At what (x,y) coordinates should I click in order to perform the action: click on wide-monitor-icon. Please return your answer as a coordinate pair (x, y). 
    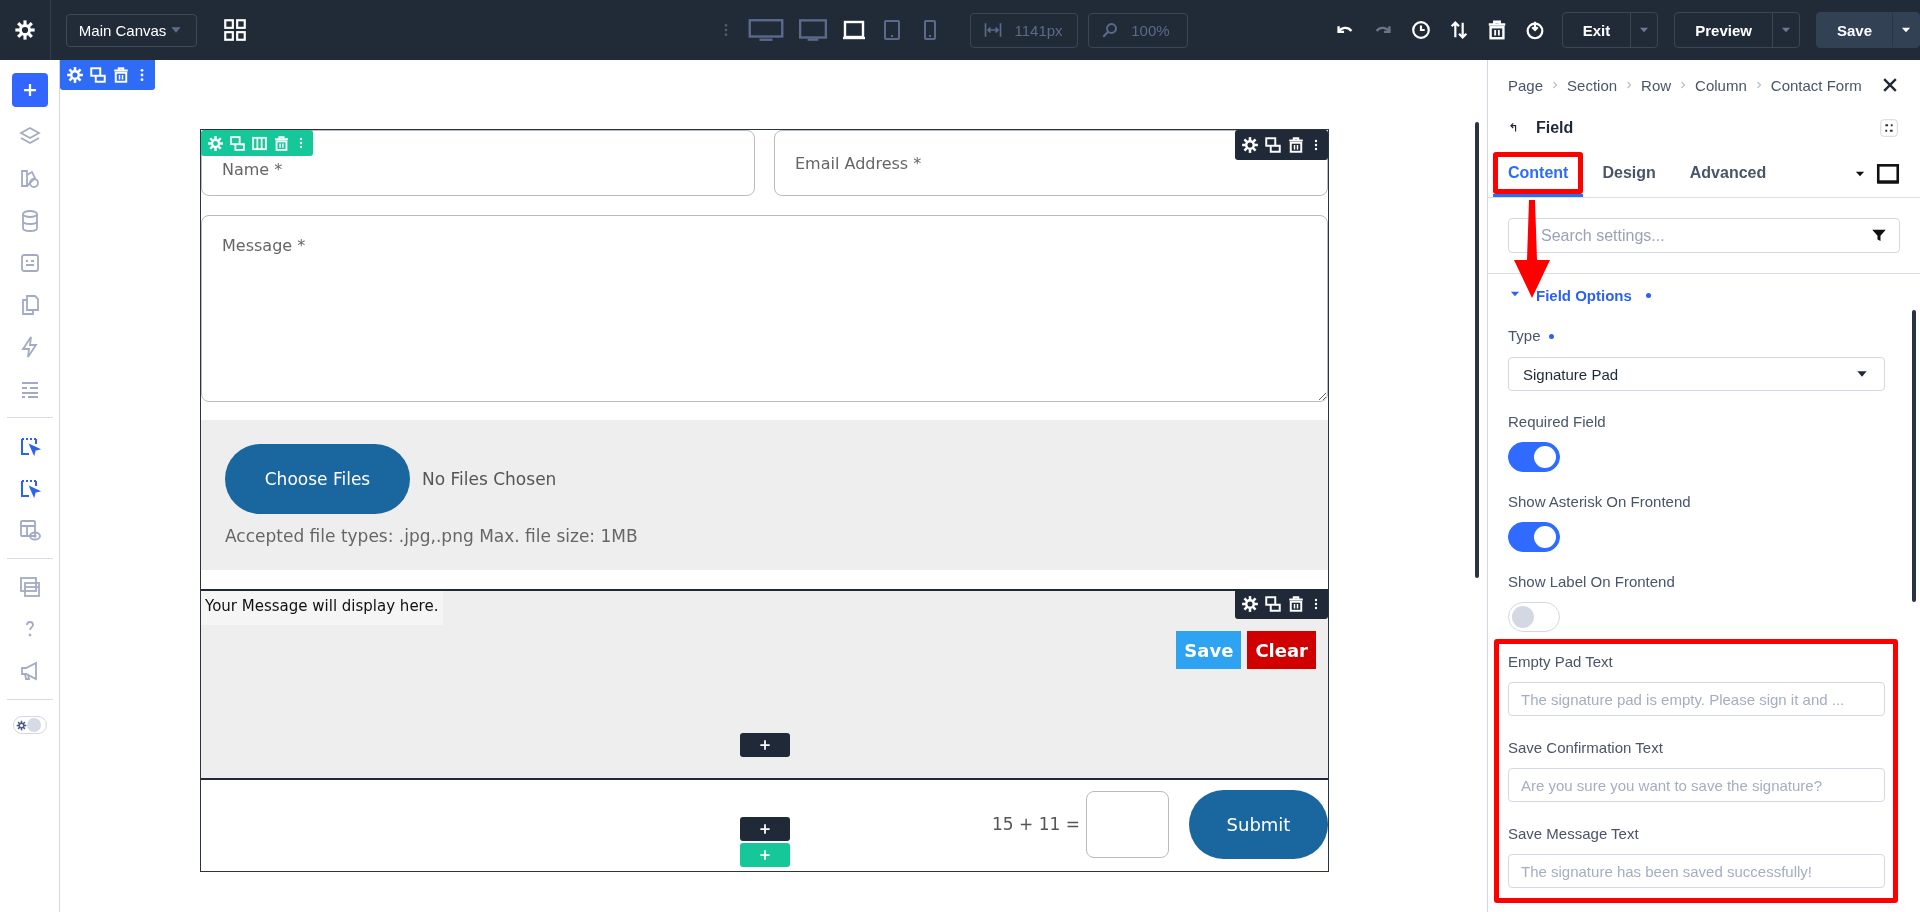
    Looking at the image, I should click on (765, 30).